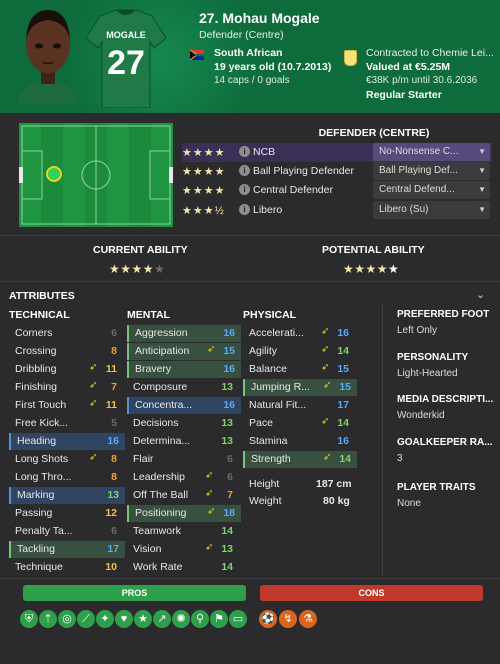 This screenshot has width=500, height=664. Describe the element at coordinates (67, 549) in the screenshot. I see `attribute-row: Tackling 17` at that location.